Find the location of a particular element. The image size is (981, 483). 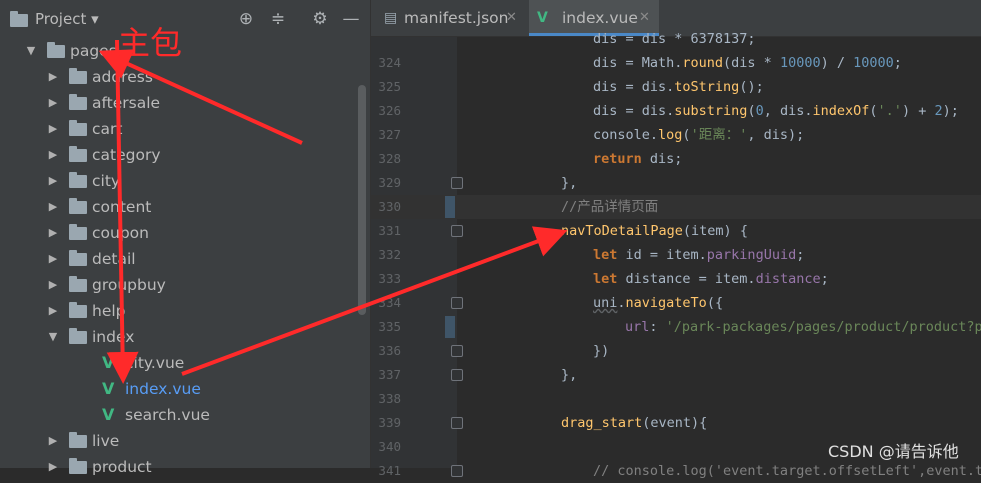

arrow-to-nav-function is located at coordinates (374, 301).